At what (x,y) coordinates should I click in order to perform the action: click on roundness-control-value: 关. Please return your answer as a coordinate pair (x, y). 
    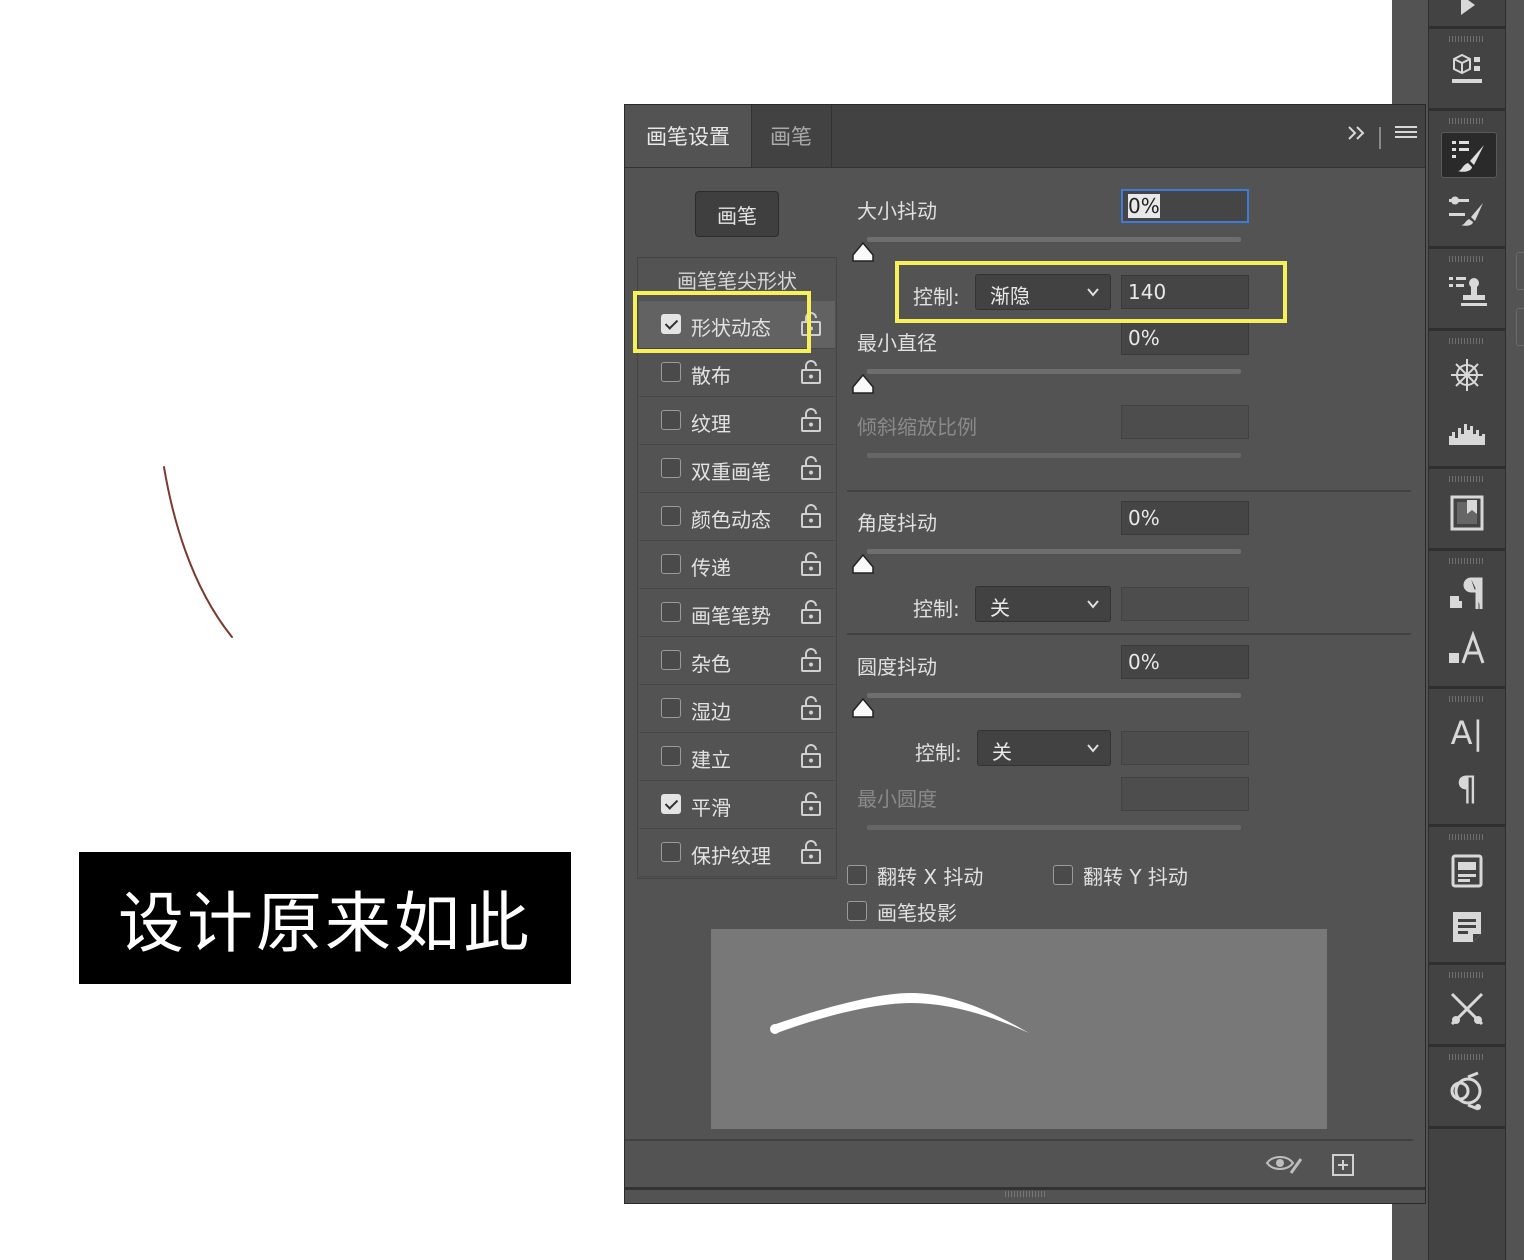
    Looking at the image, I should click on (1002, 752).